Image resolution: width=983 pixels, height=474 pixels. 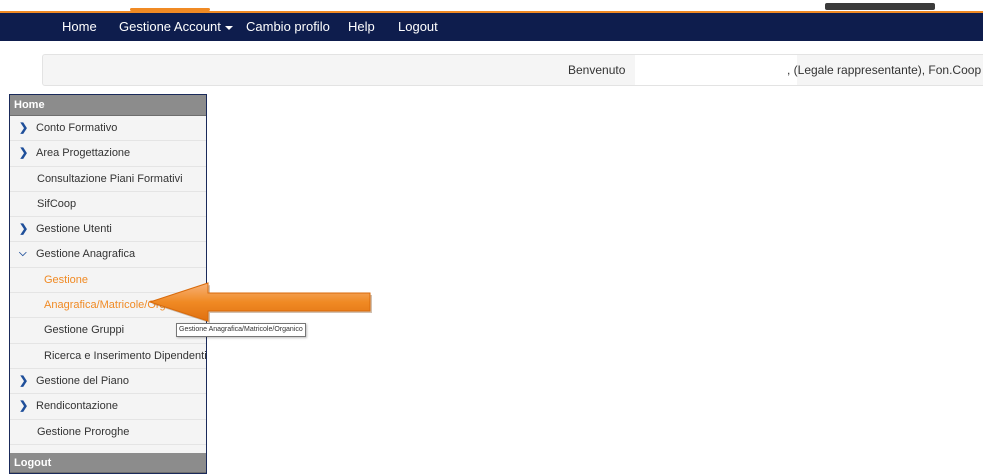 What do you see at coordinates (108, 179) in the screenshot?
I see `sidebar-item-consultazione-piani: Consultazione Piani Formativi` at bounding box center [108, 179].